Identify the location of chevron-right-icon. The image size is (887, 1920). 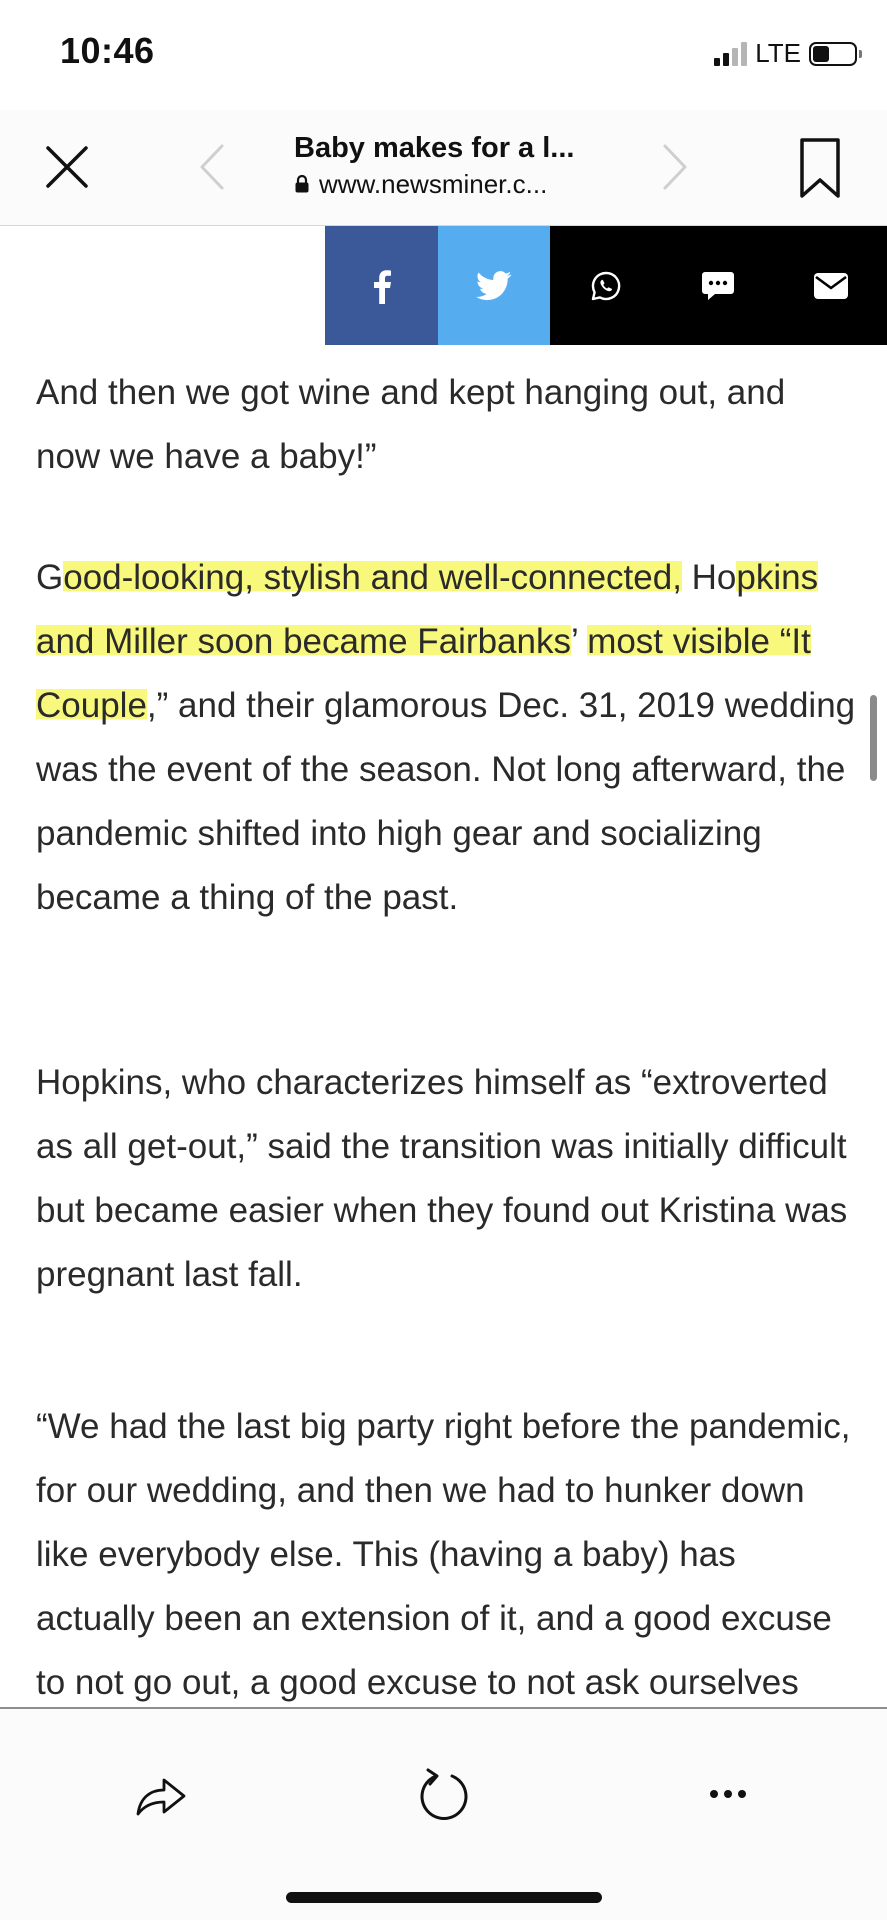
(675, 167).